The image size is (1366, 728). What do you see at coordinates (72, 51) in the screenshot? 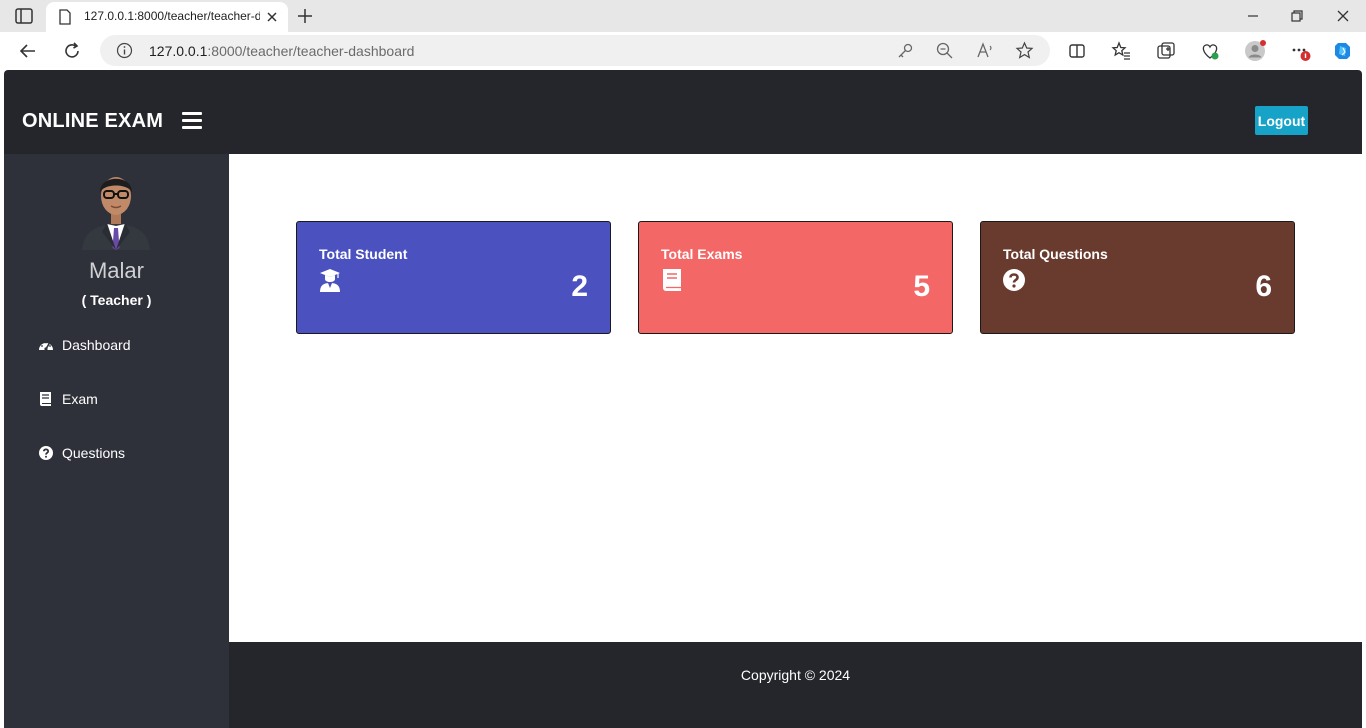
I see `refresh-icon` at bounding box center [72, 51].